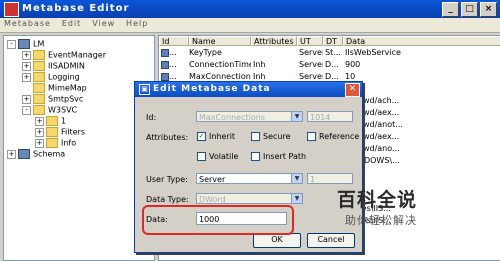 The width and height of the screenshot is (500, 261). Describe the element at coordinates (137, 23) in the screenshot. I see `menu-help: Help` at that location.